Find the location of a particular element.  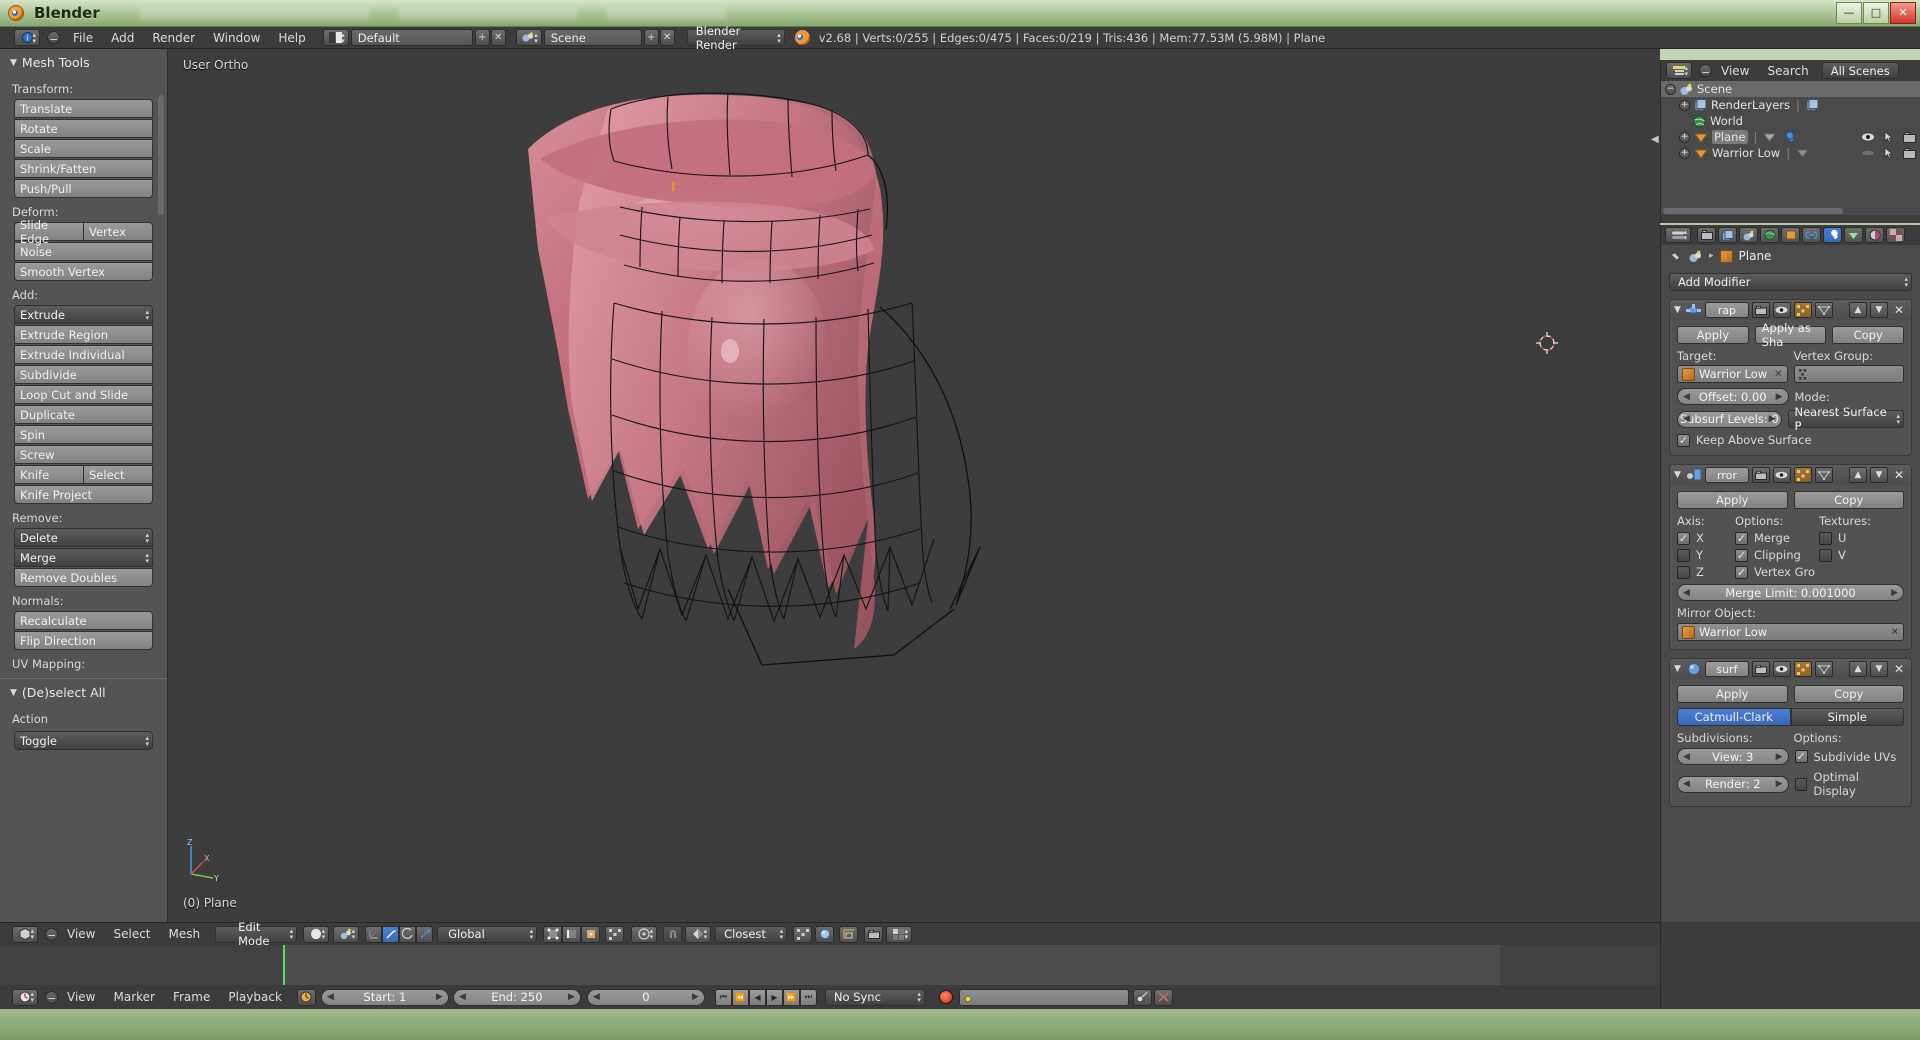

limit-selection-visible-icon is located at coordinates (615, 934).